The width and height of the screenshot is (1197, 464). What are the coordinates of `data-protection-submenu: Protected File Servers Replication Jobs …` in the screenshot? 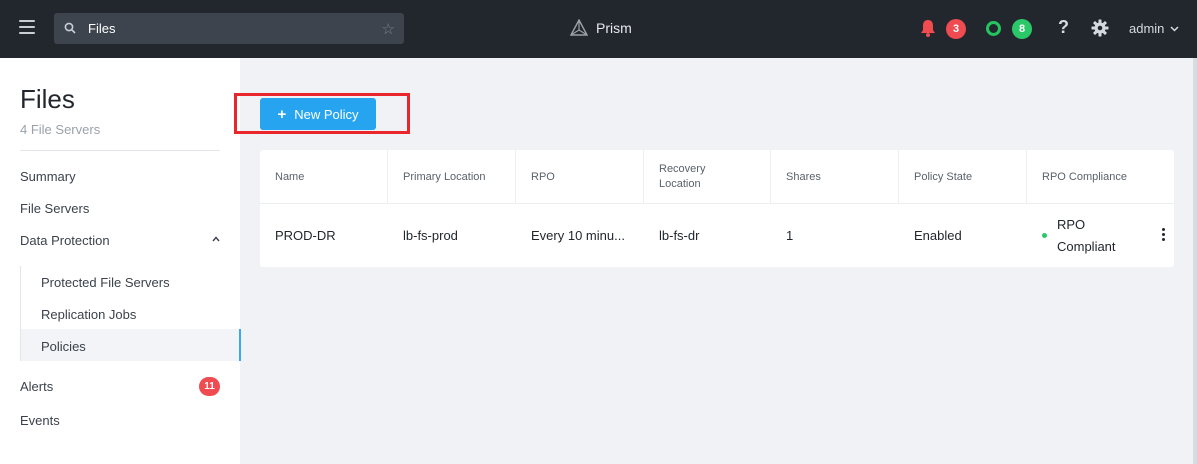 It's located at (130, 313).